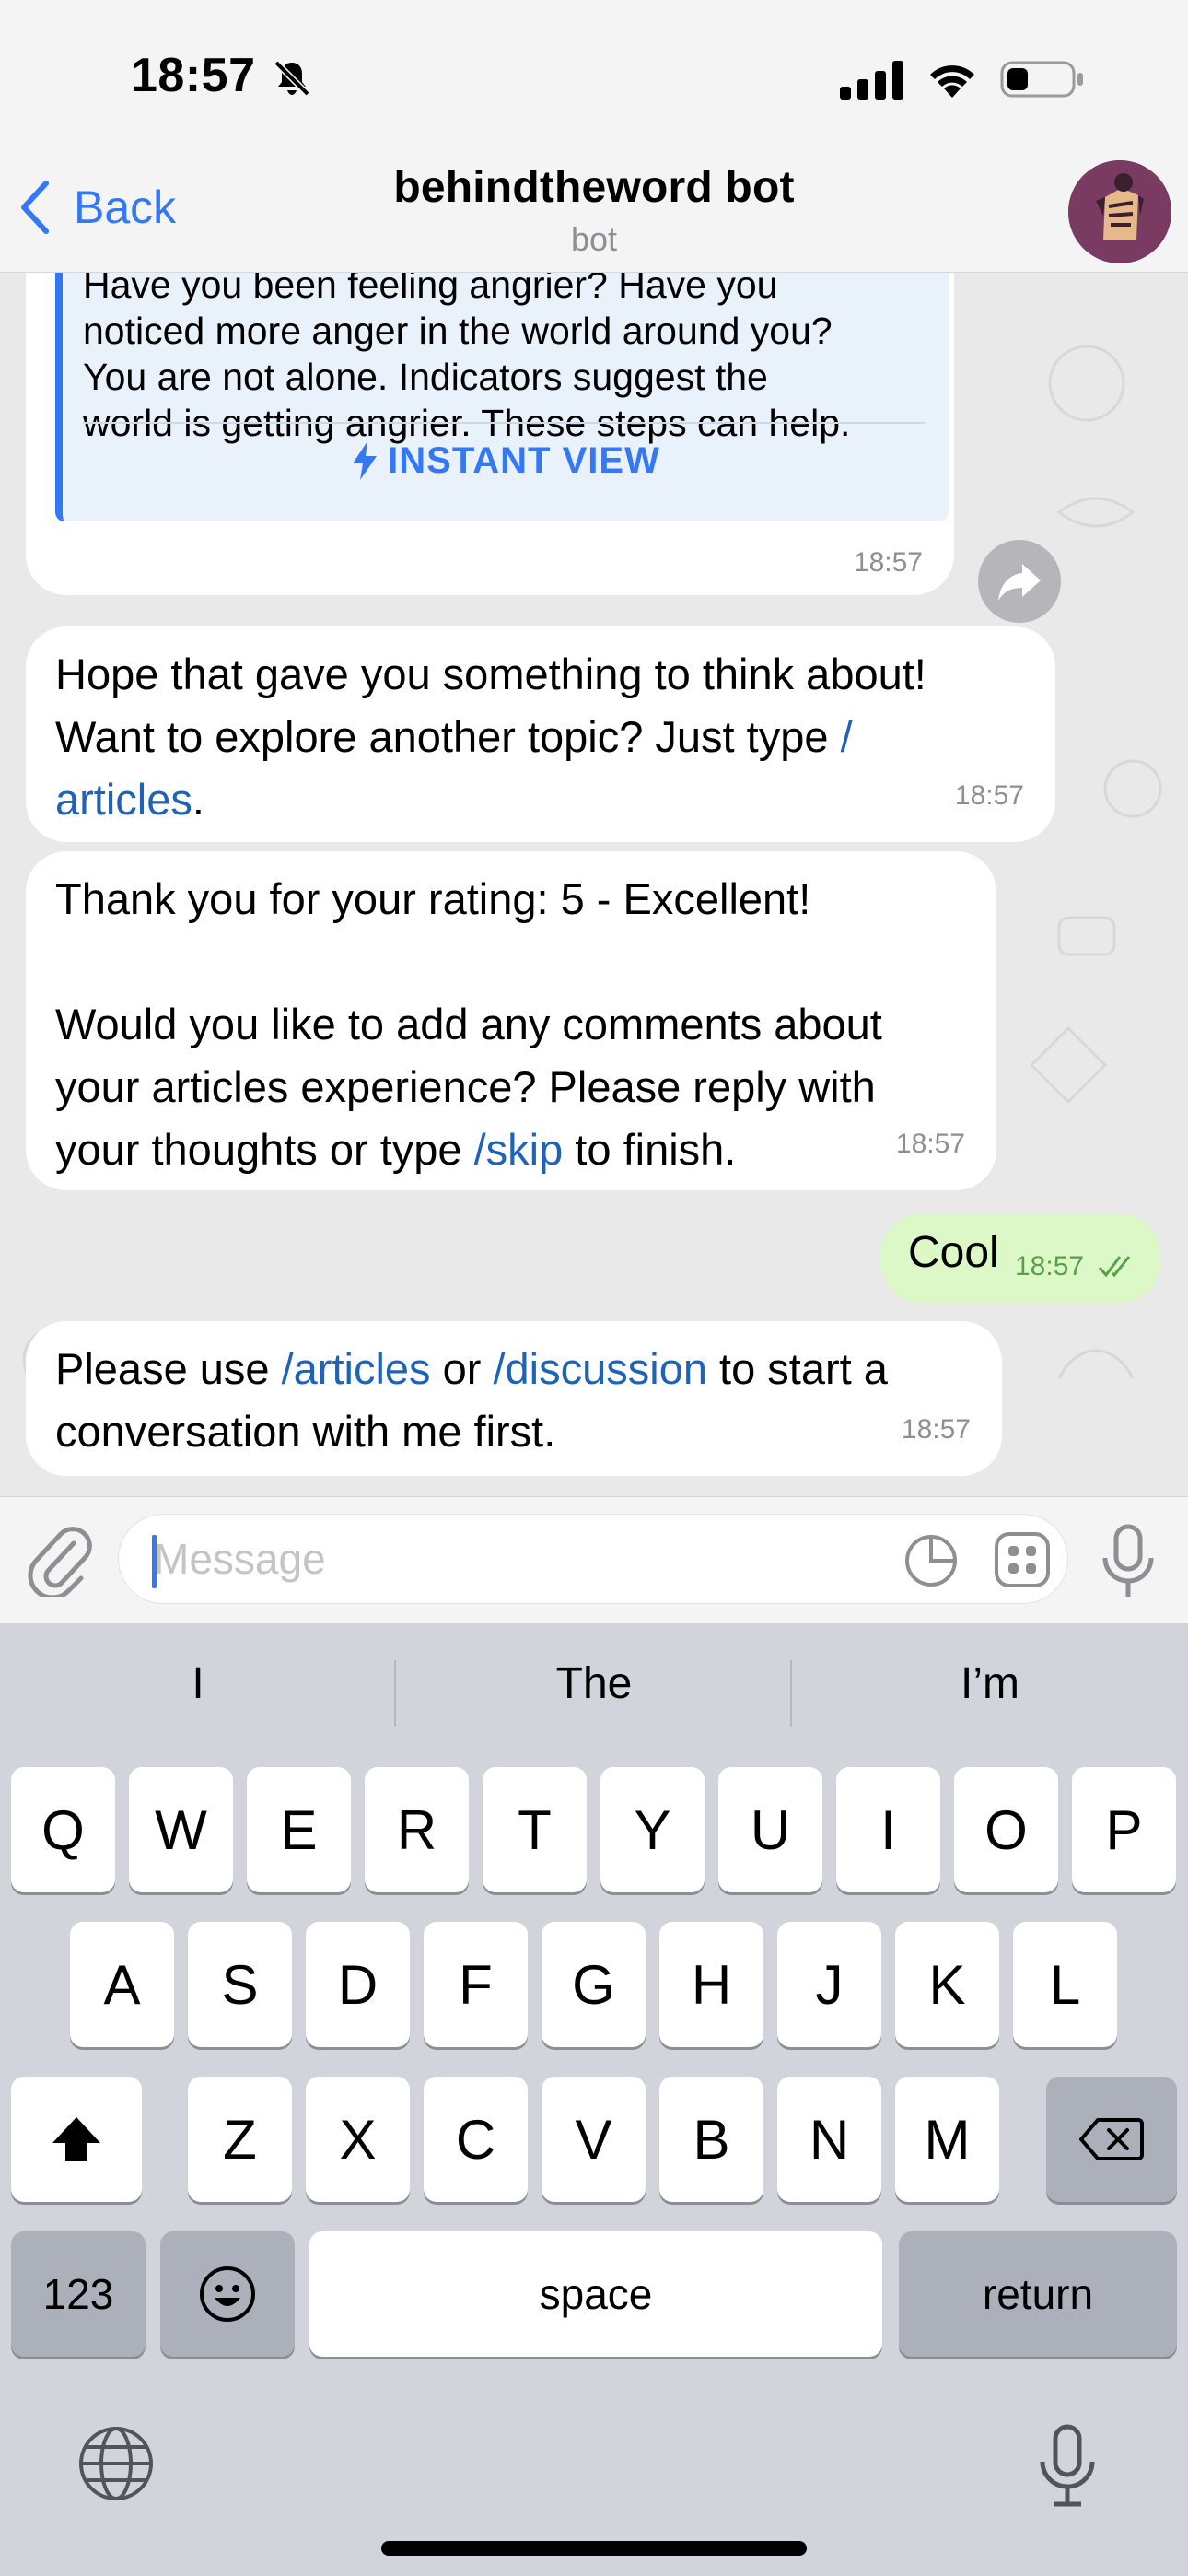 The height and width of the screenshot is (2576, 1188). What do you see at coordinates (871, 80) in the screenshot?
I see `cellular-signal-icon` at bounding box center [871, 80].